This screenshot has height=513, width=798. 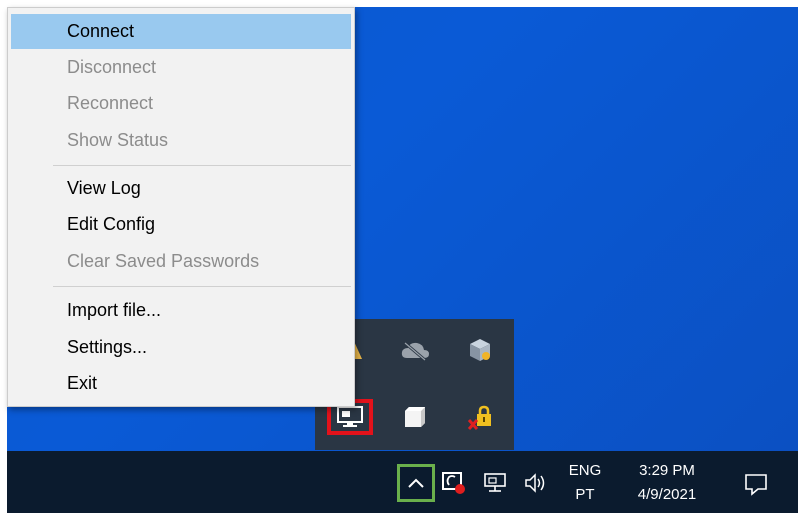 I want to click on keyboard-layout: PT, so click(x=585, y=494).